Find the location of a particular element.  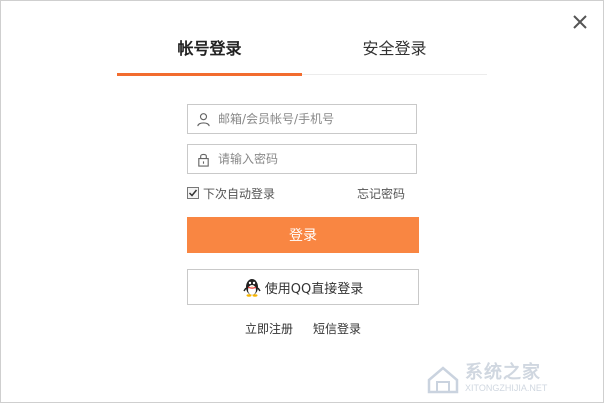

register-link: 立即注册 is located at coordinates (269, 329).